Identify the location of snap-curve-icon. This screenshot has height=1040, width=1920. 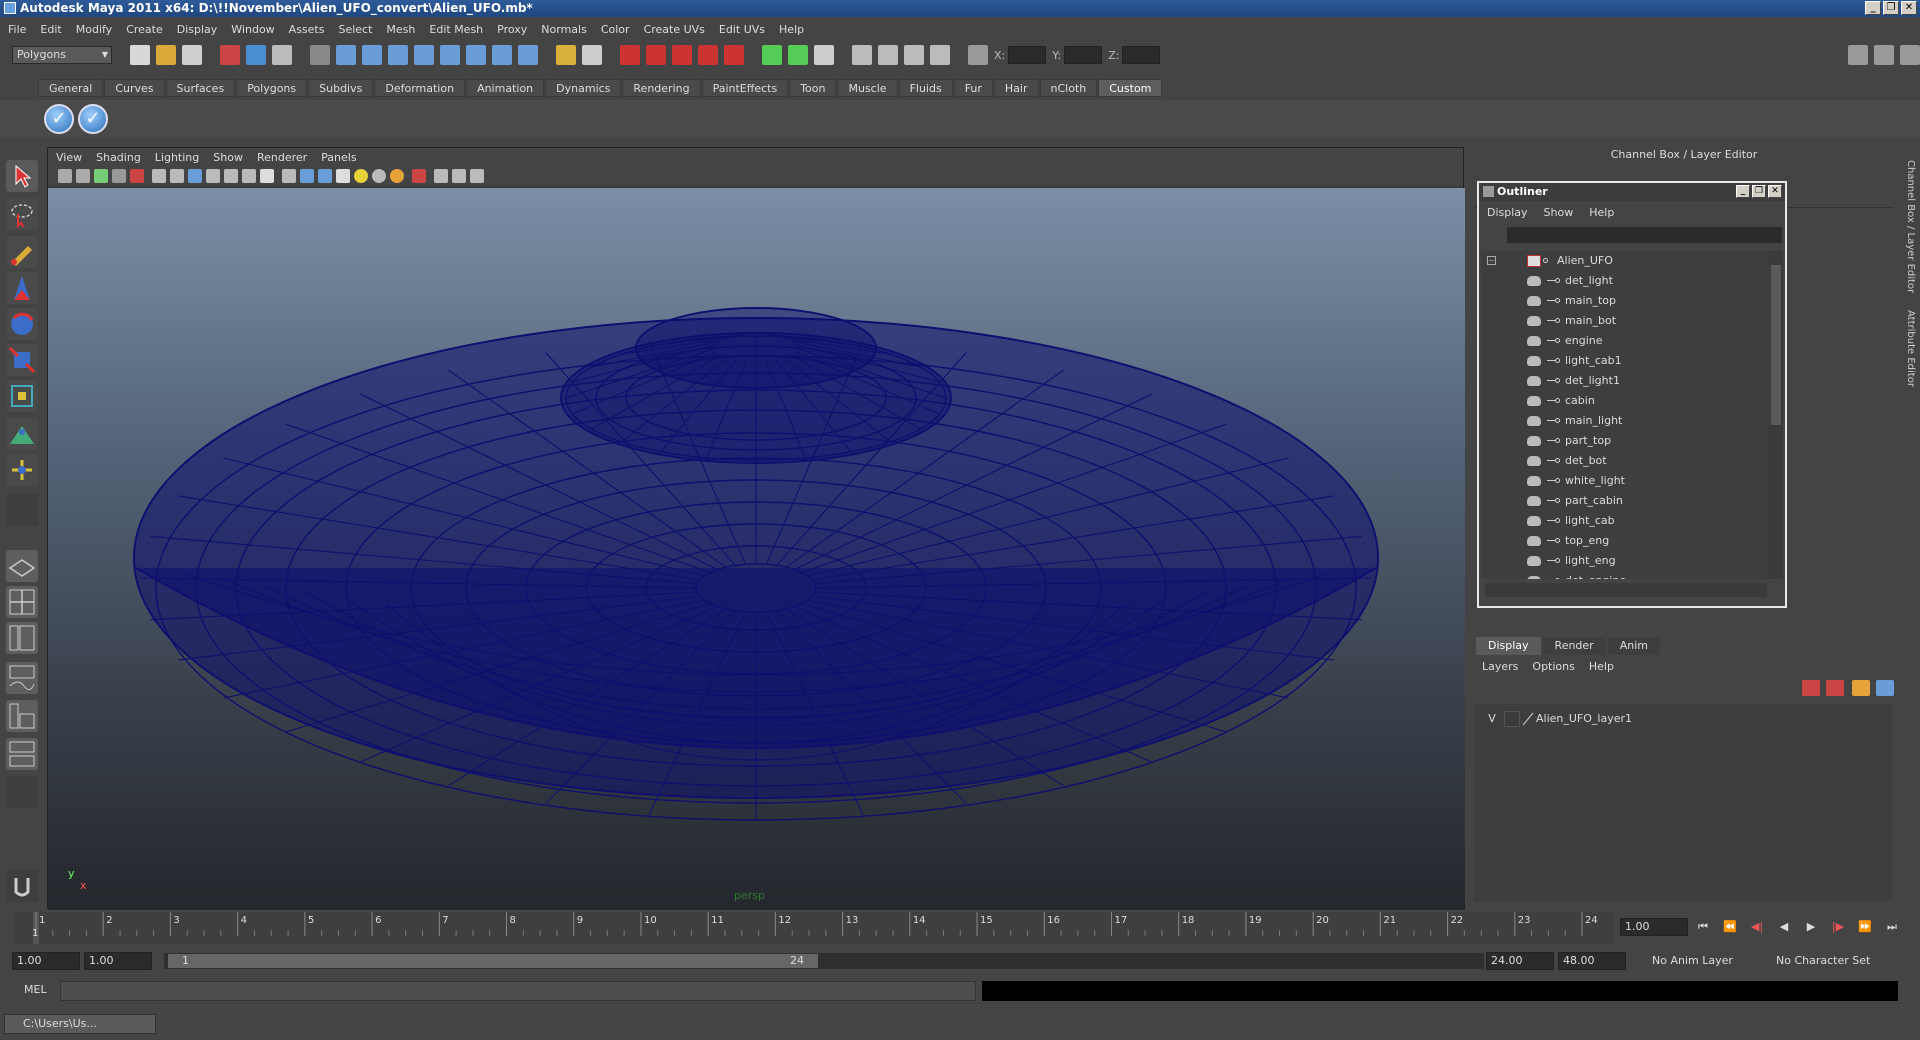
(372, 55).